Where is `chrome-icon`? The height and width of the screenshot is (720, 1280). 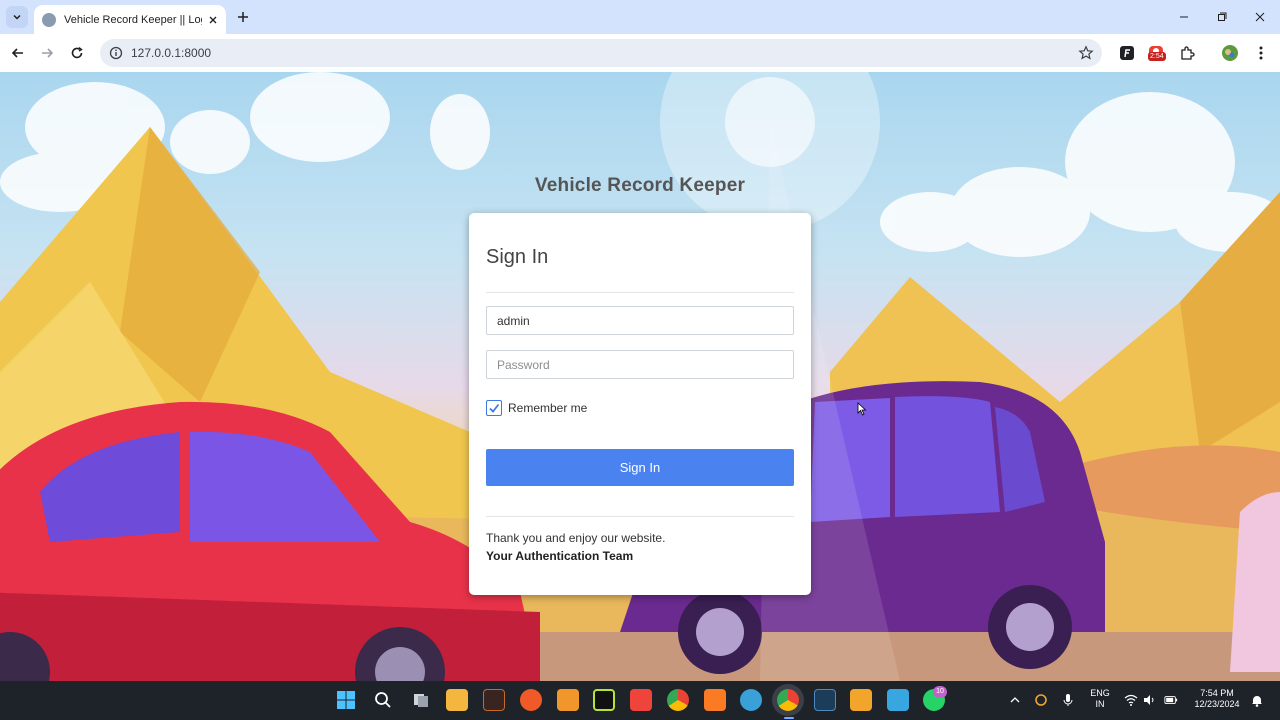
chrome-icon is located at coordinates (678, 700).